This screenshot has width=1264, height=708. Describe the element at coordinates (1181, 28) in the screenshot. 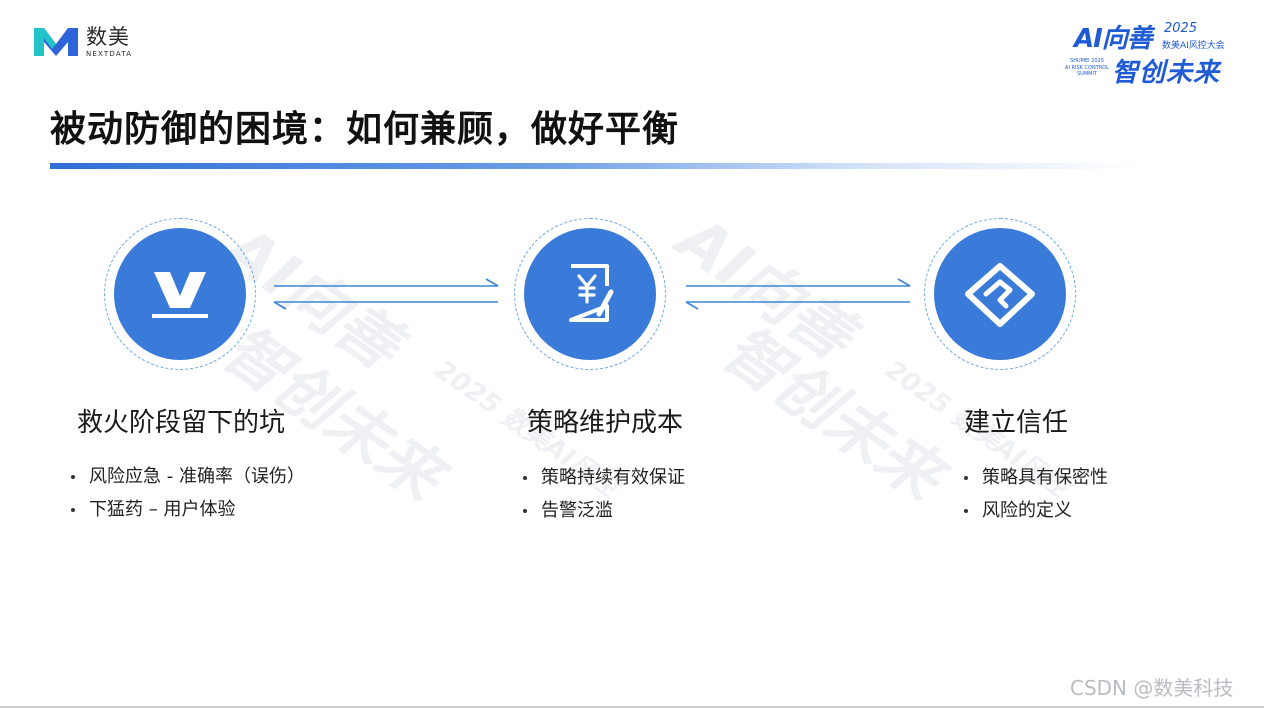

I see `badge-year: 2025` at that location.